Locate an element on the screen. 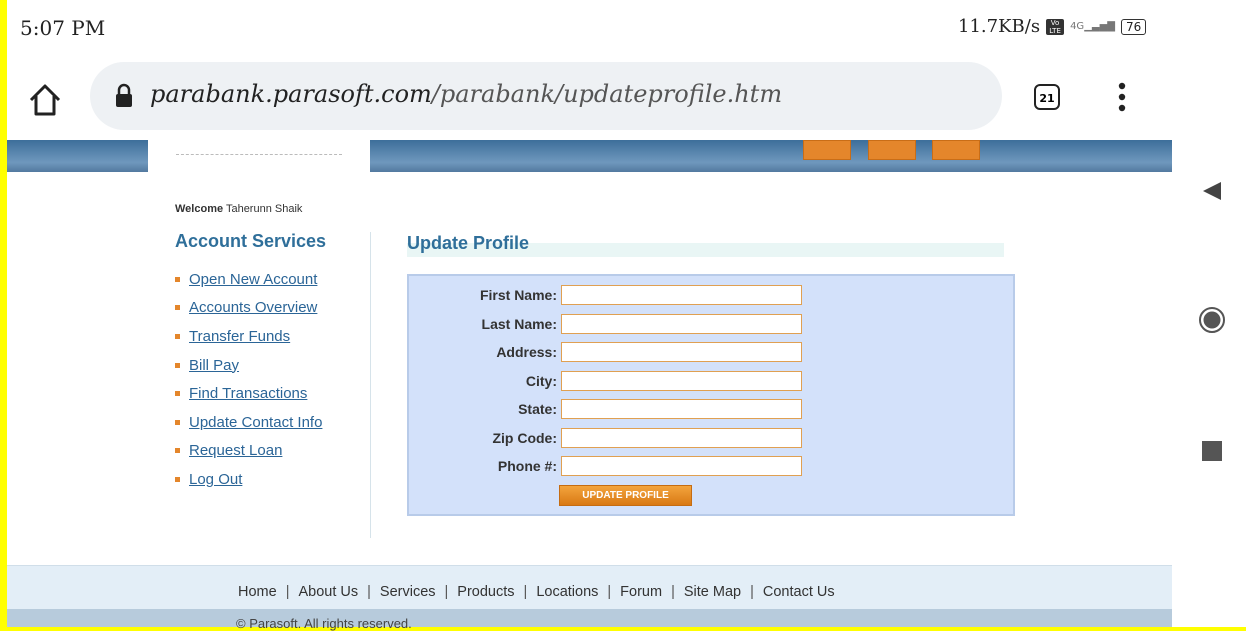 Image resolution: width=1246 pixels, height=631 pixels. account-services-title: Account Services is located at coordinates (251, 241).